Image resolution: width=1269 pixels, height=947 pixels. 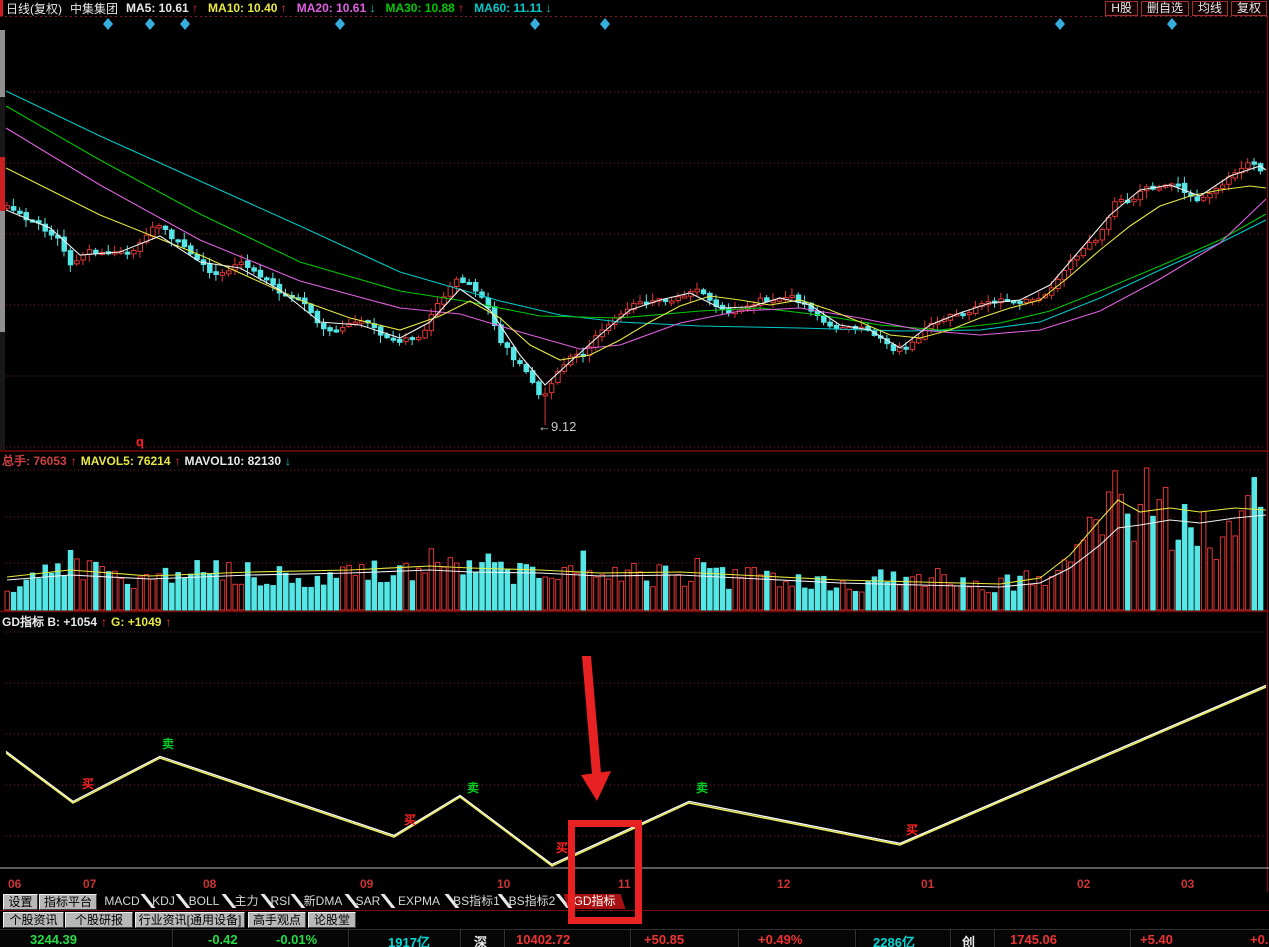 I want to click on annotation-arrow, so click(x=596, y=728).